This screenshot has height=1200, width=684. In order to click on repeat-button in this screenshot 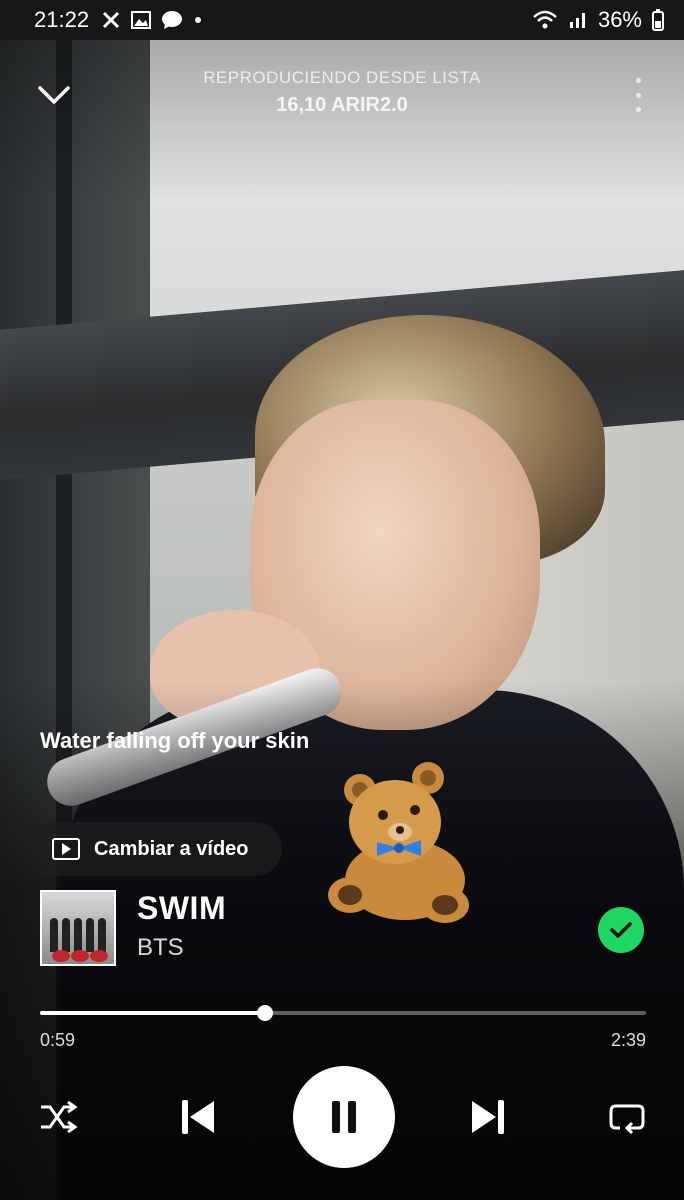, I will do `click(627, 1117)`.